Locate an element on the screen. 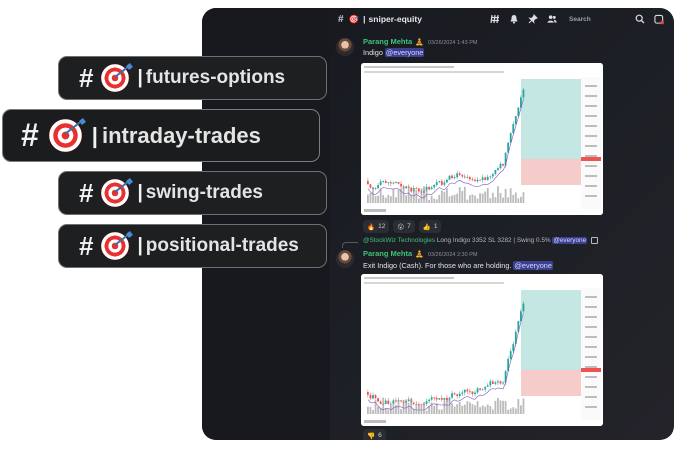 The height and width of the screenshot is (452, 692). chart-ohlc-text-placeholder is located at coordinates (434, 283).